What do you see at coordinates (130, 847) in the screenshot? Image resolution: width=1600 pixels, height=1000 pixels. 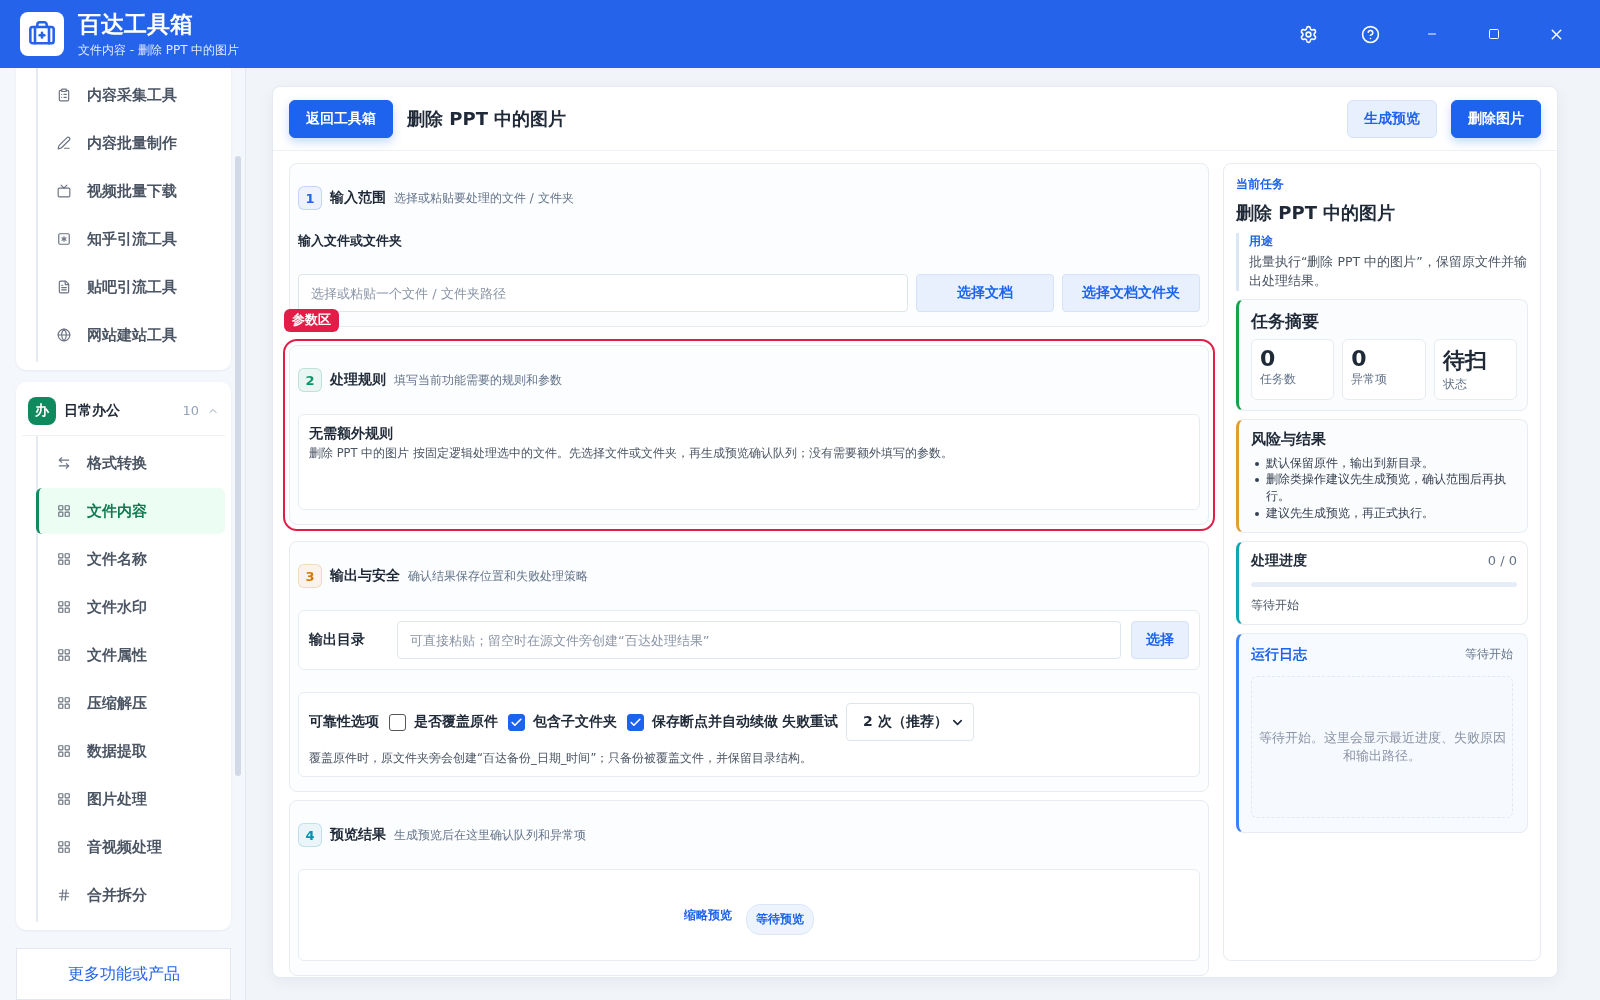 I see `sidebar-item: 音视频处理` at bounding box center [130, 847].